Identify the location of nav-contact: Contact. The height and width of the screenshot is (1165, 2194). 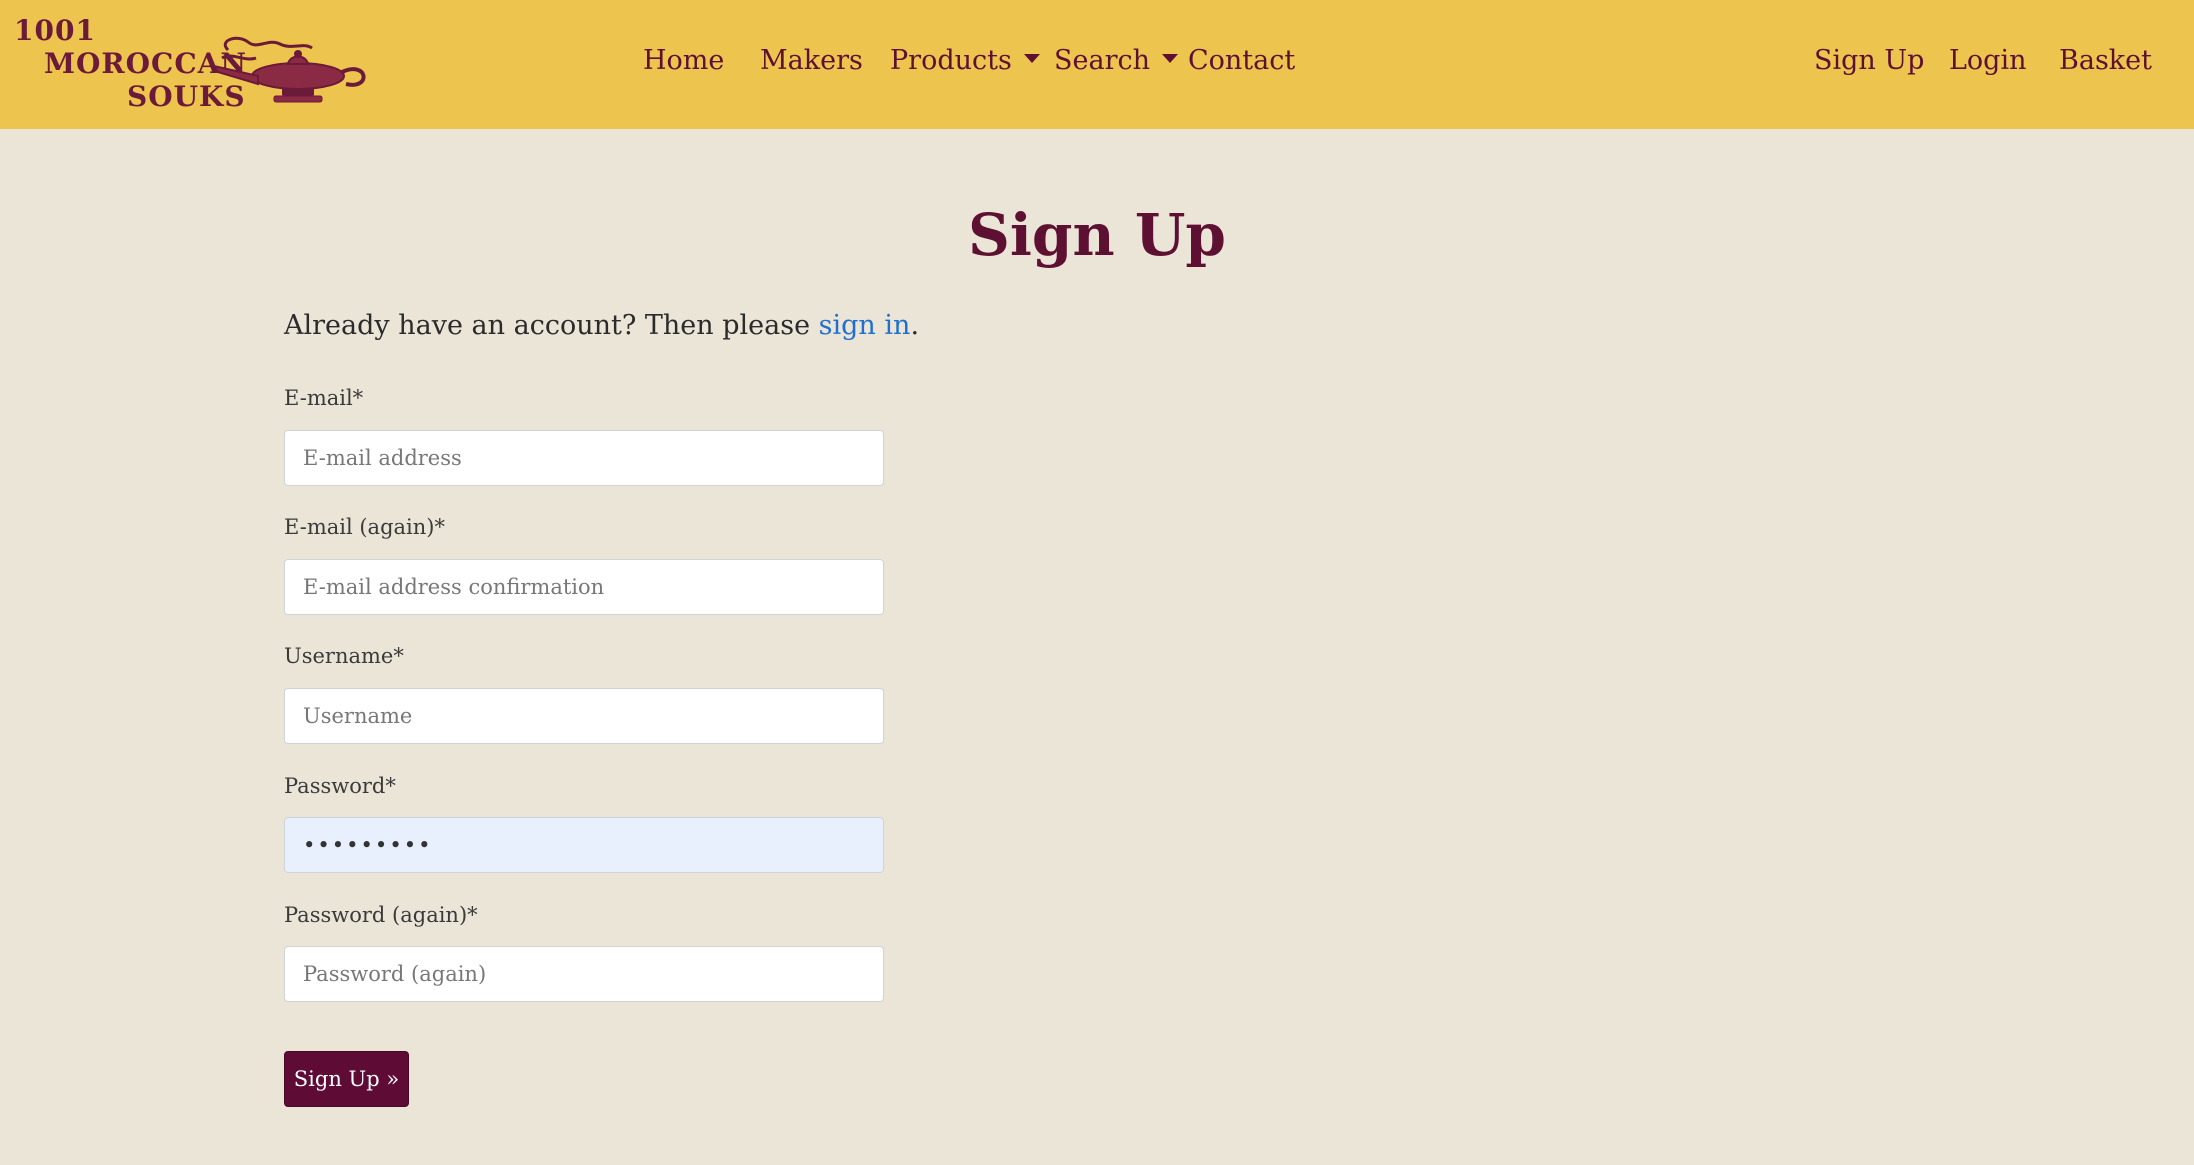
(1241, 61).